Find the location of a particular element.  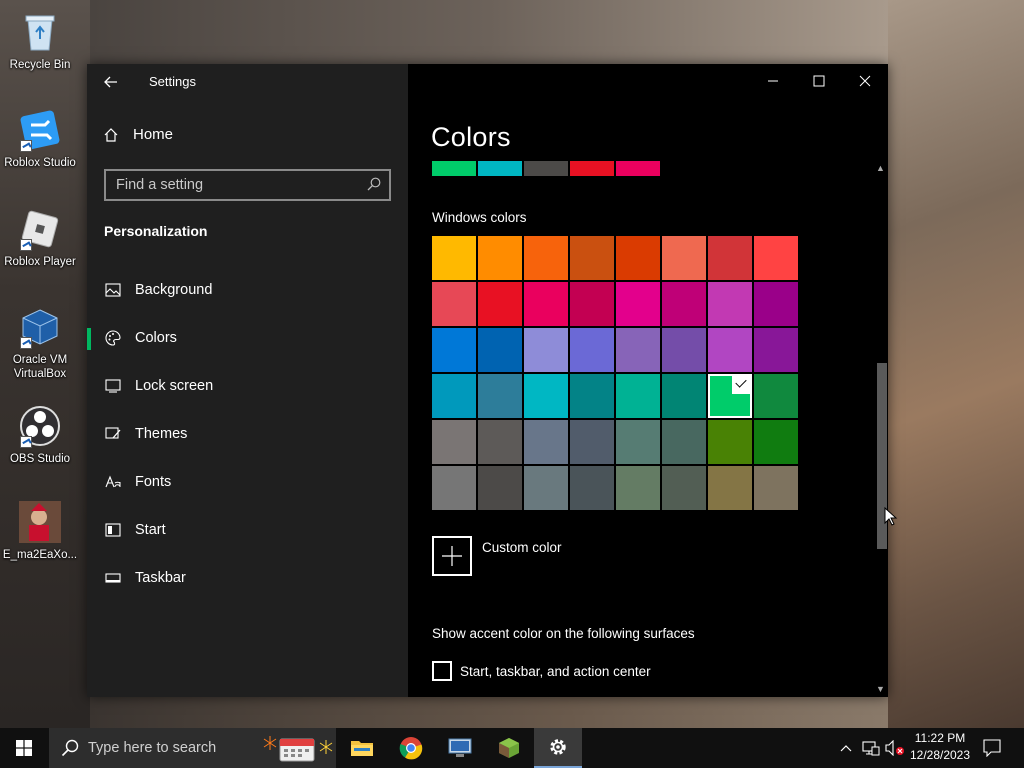

close-button is located at coordinates (865, 81).